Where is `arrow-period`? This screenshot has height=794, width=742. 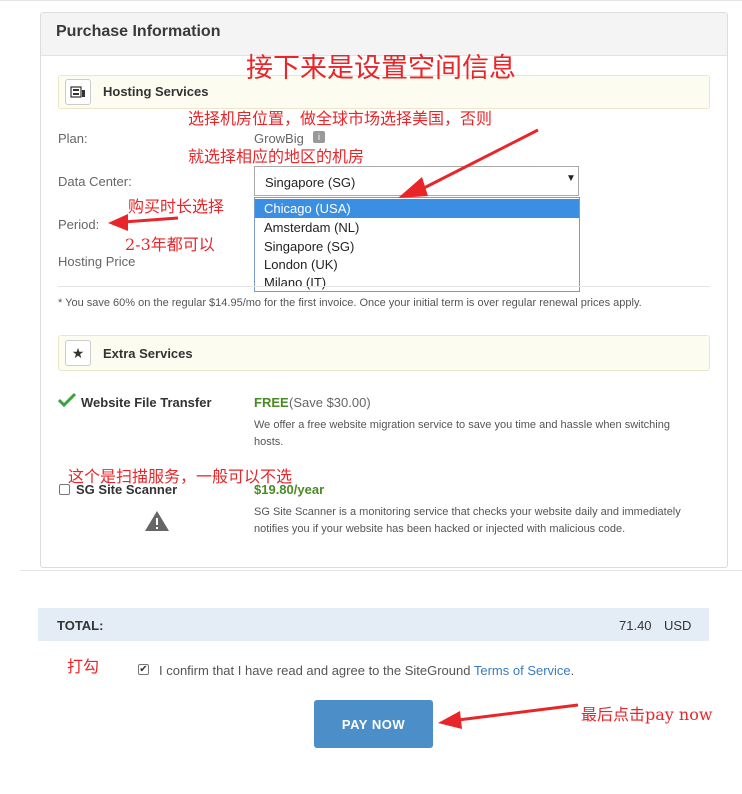 arrow-period is located at coordinates (151, 220).